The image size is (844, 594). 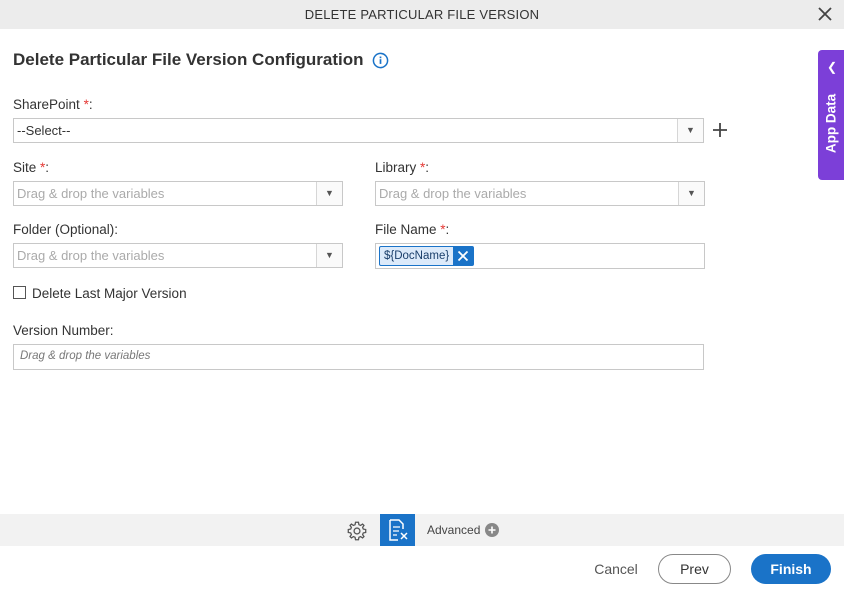 I want to click on info-icon, so click(x=380, y=60).